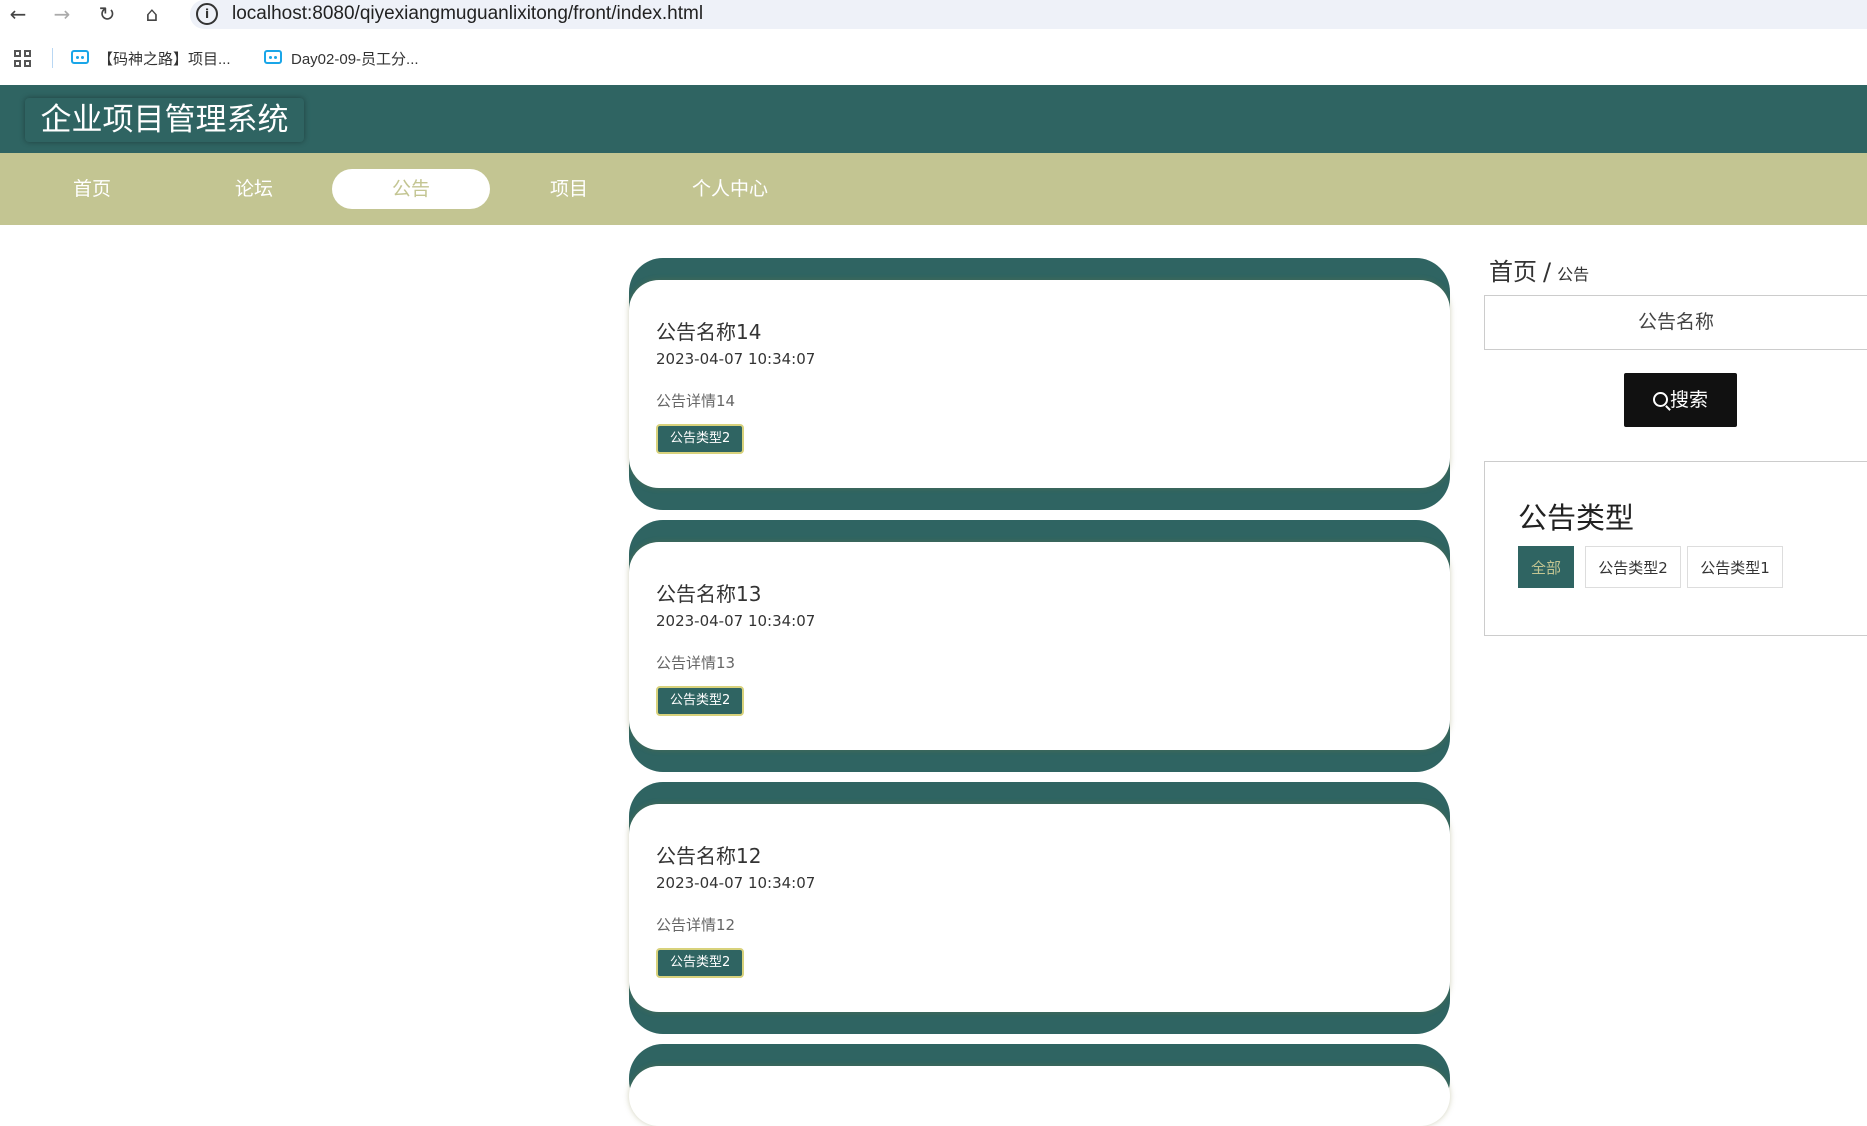  Describe the element at coordinates (708, 330) in the screenshot. I see `notice-title: 公告名称14` at that location.